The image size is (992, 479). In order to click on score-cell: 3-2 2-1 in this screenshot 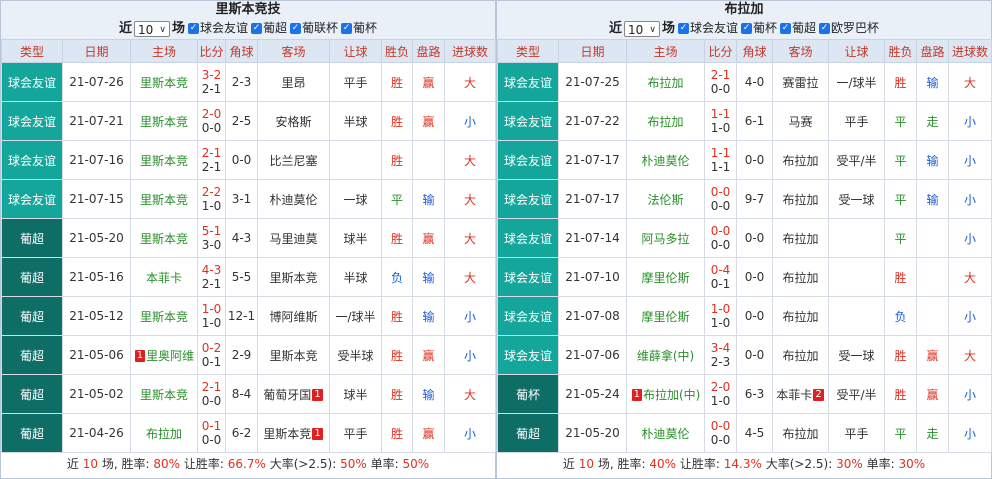, I will do `click(211, 82)`.